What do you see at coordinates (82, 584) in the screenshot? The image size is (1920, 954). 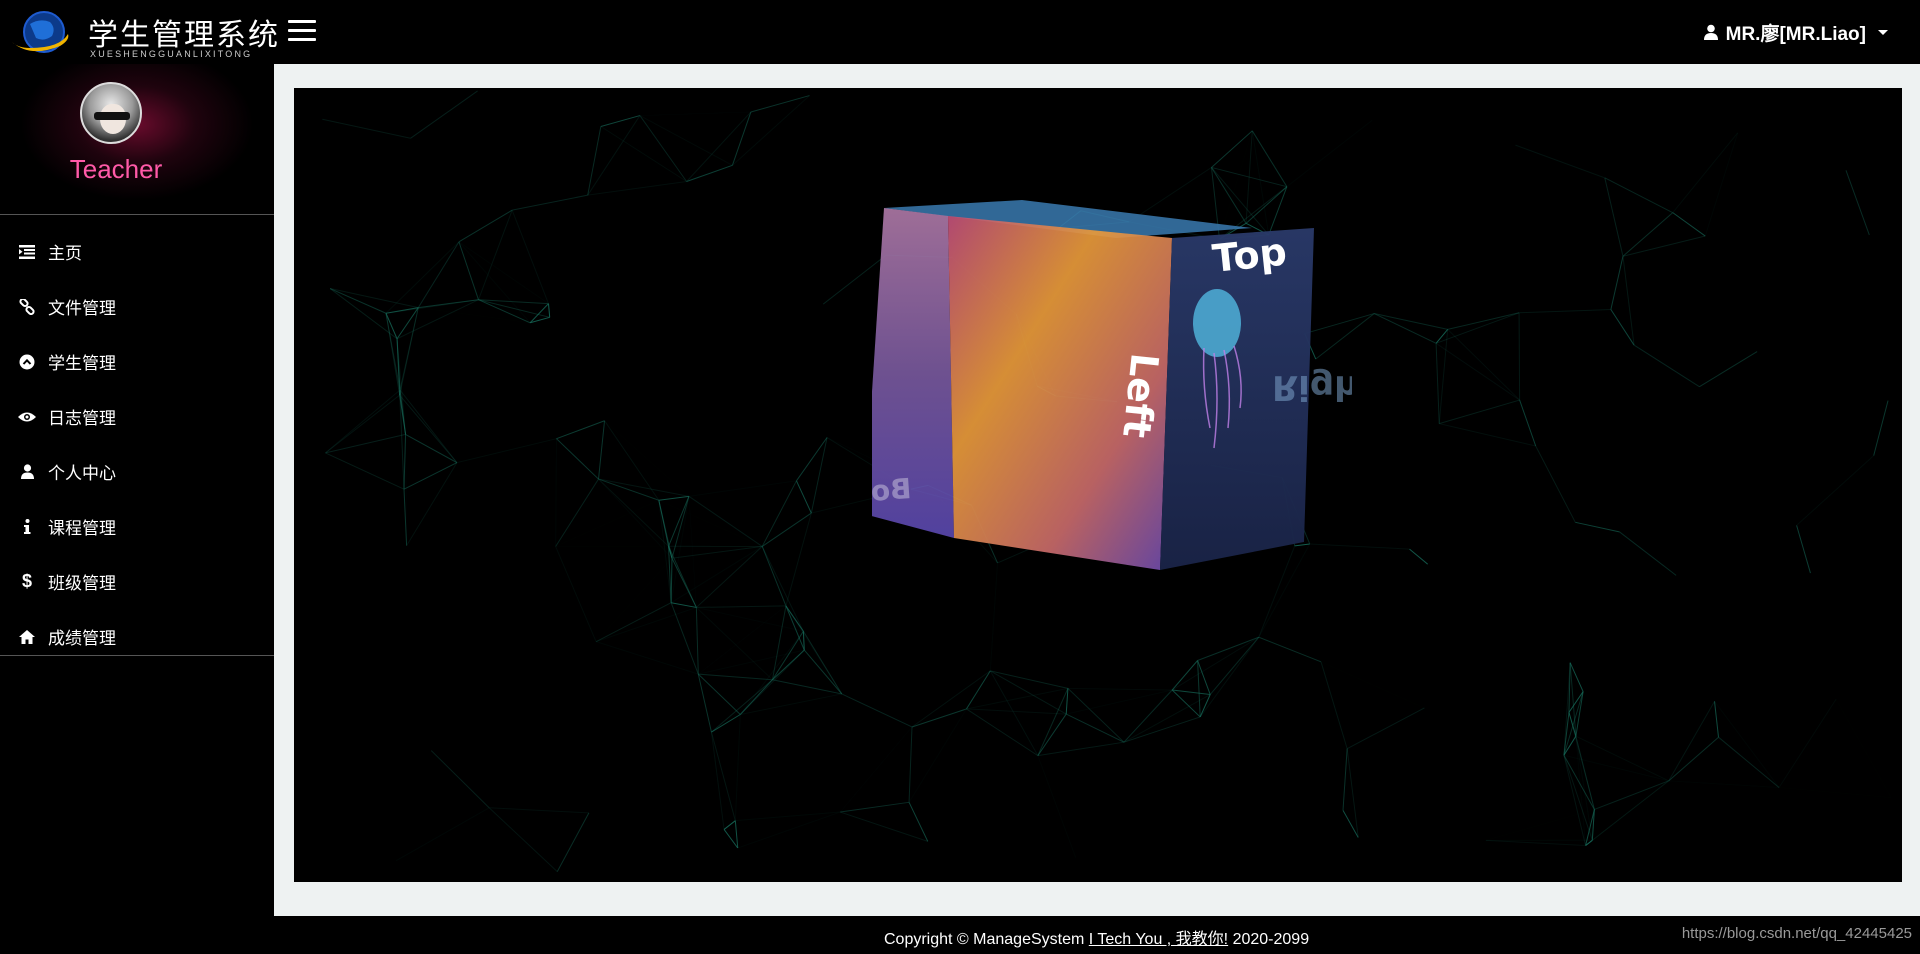 I see `sidebar-item-label: 班级管理` at bounding box center [82, 584].